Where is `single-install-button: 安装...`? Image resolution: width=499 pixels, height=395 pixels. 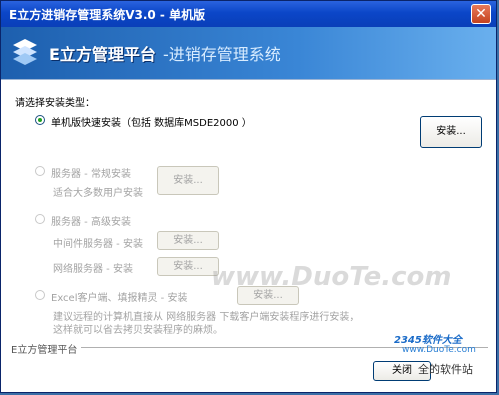
single-install-button: 安装... is located at coordinates (451, 132).